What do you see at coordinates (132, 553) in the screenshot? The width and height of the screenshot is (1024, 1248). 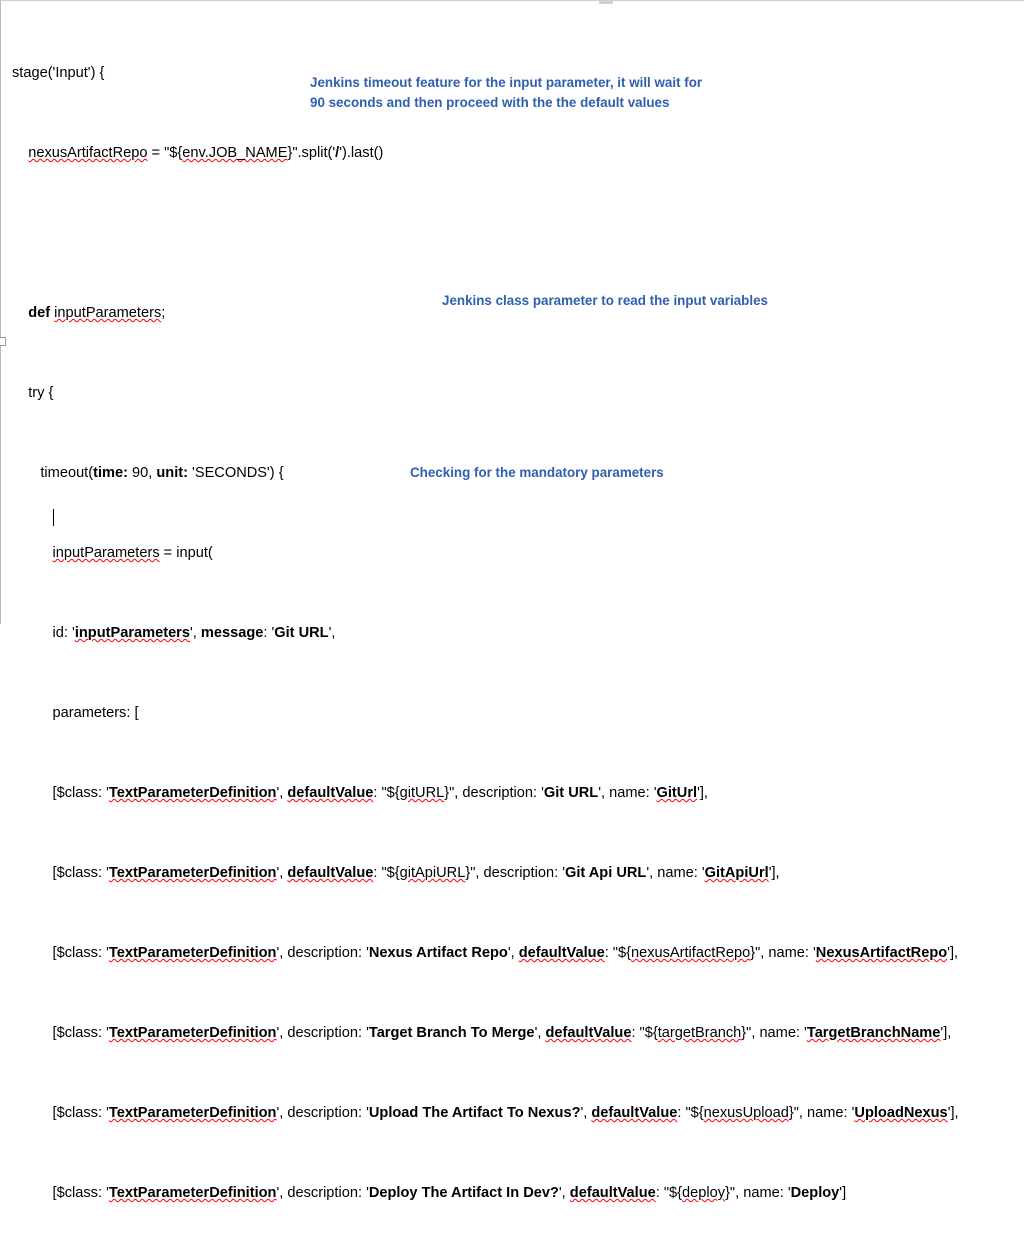 I see `code-line: inputParameters = input(` at bounding box center [132, 553].